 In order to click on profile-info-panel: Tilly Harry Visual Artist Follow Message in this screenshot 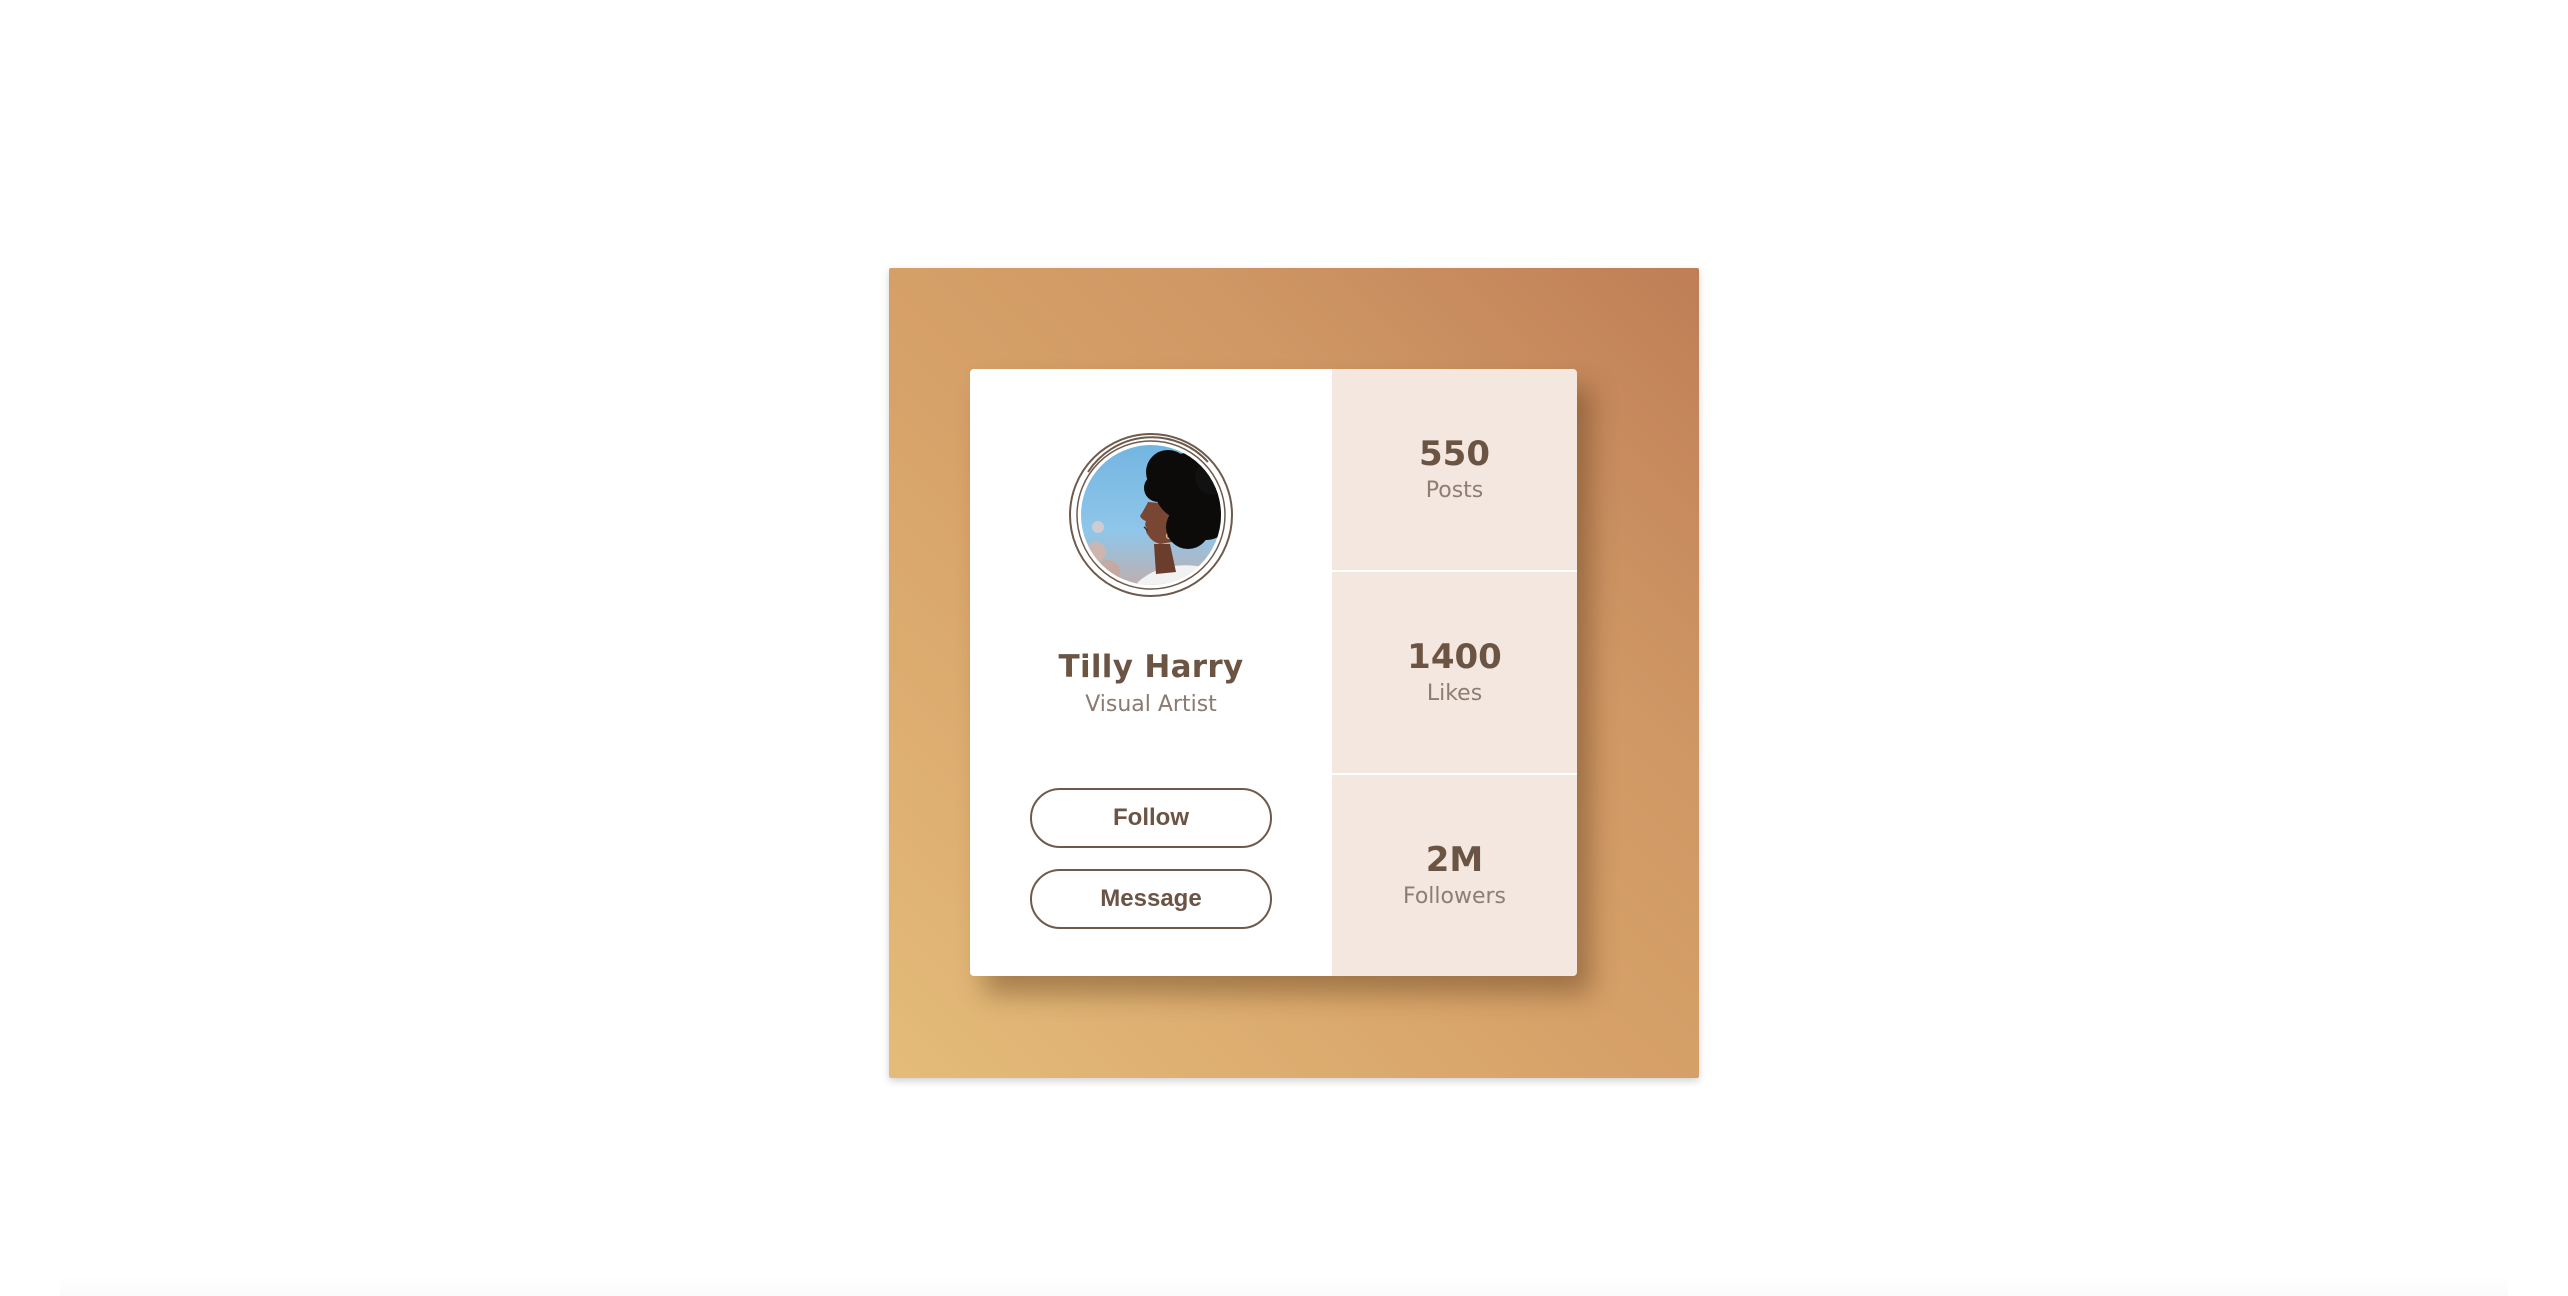, I will do `click(1151, 672)`.